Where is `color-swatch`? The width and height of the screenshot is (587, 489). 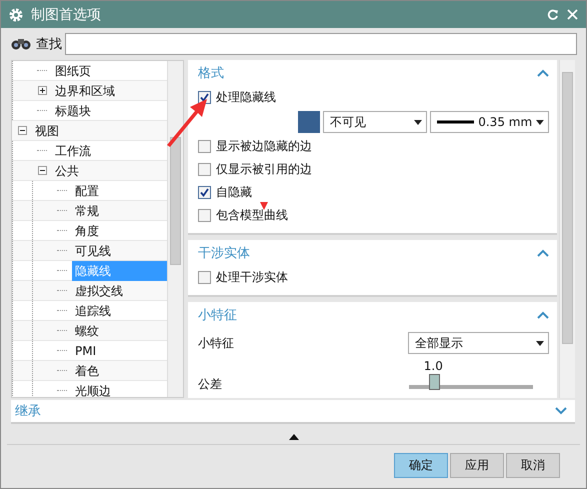 color-swatch is located at coordinates (309, 122).